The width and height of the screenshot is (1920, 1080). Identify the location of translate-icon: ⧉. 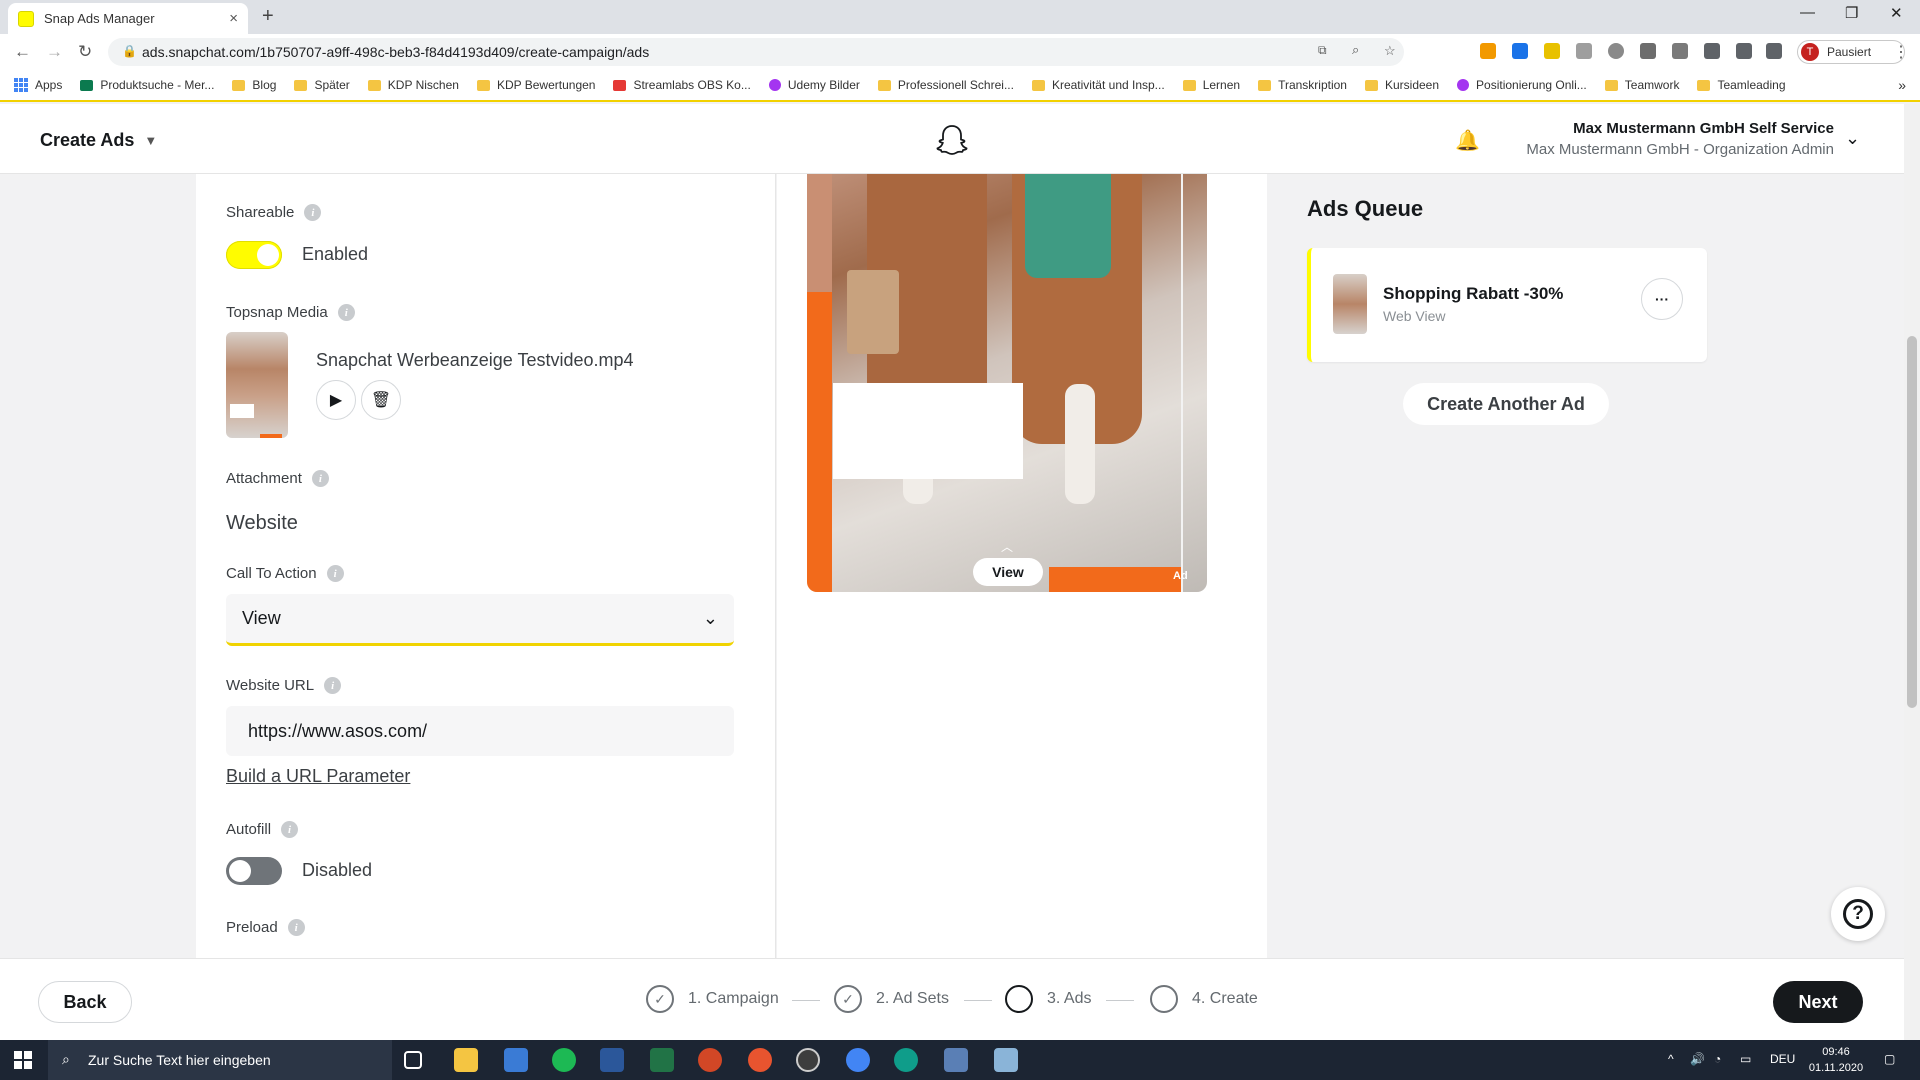
(1322, 50).